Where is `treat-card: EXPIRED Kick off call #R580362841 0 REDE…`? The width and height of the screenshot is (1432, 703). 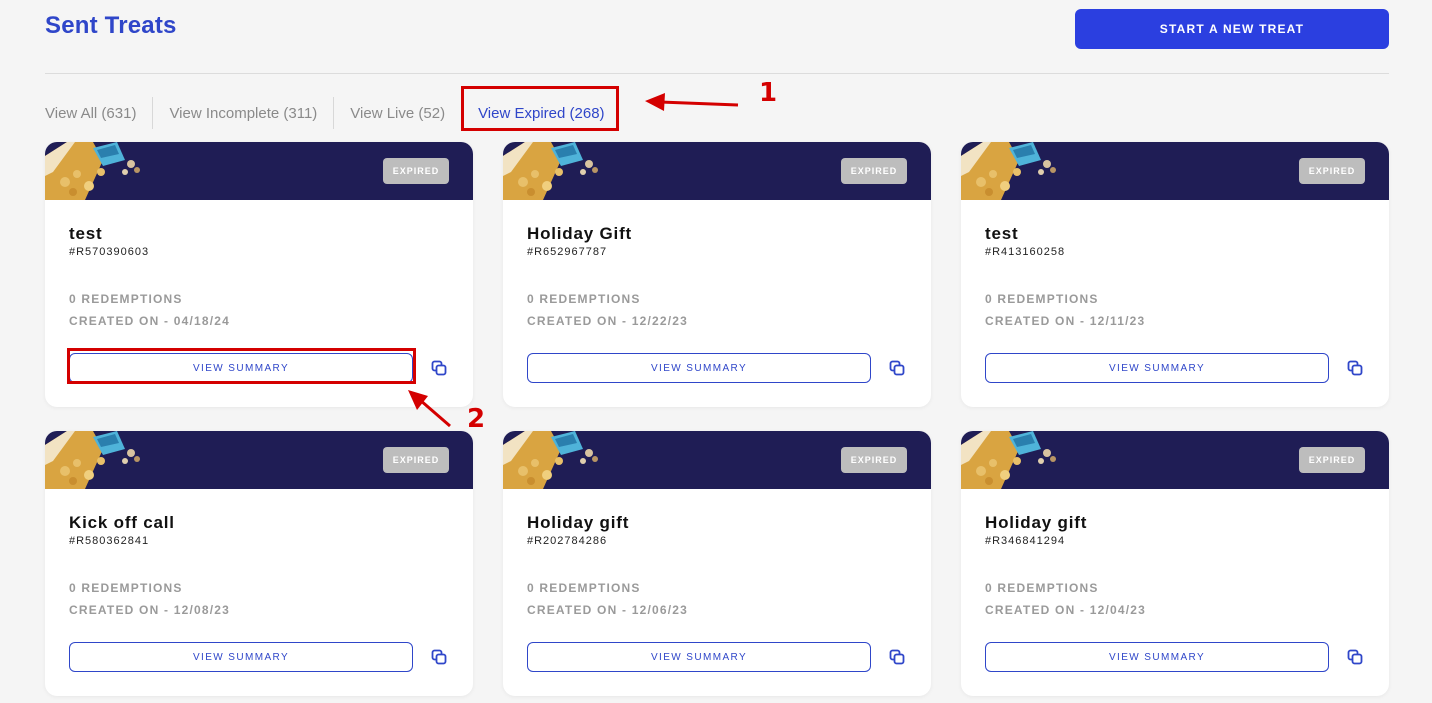
treat-card: EXPIRED Kick off call #R580362841 0 REDE… is located at coordinates (259, 563).